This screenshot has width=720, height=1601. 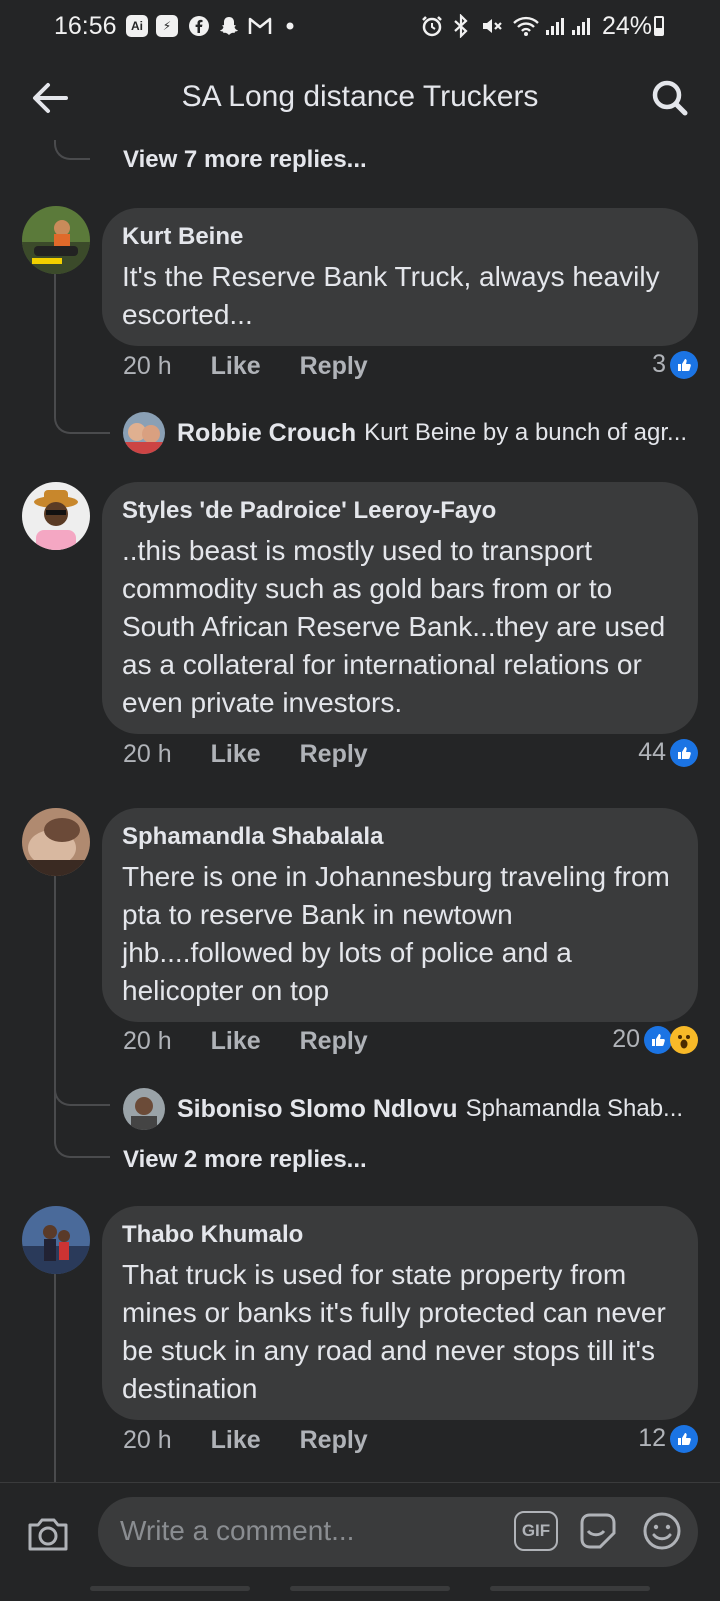 What do you see at coordinates (400, 237) in the screenshot?
I see `comment-author: Kurt Beine` at bounding box center [400, 237].